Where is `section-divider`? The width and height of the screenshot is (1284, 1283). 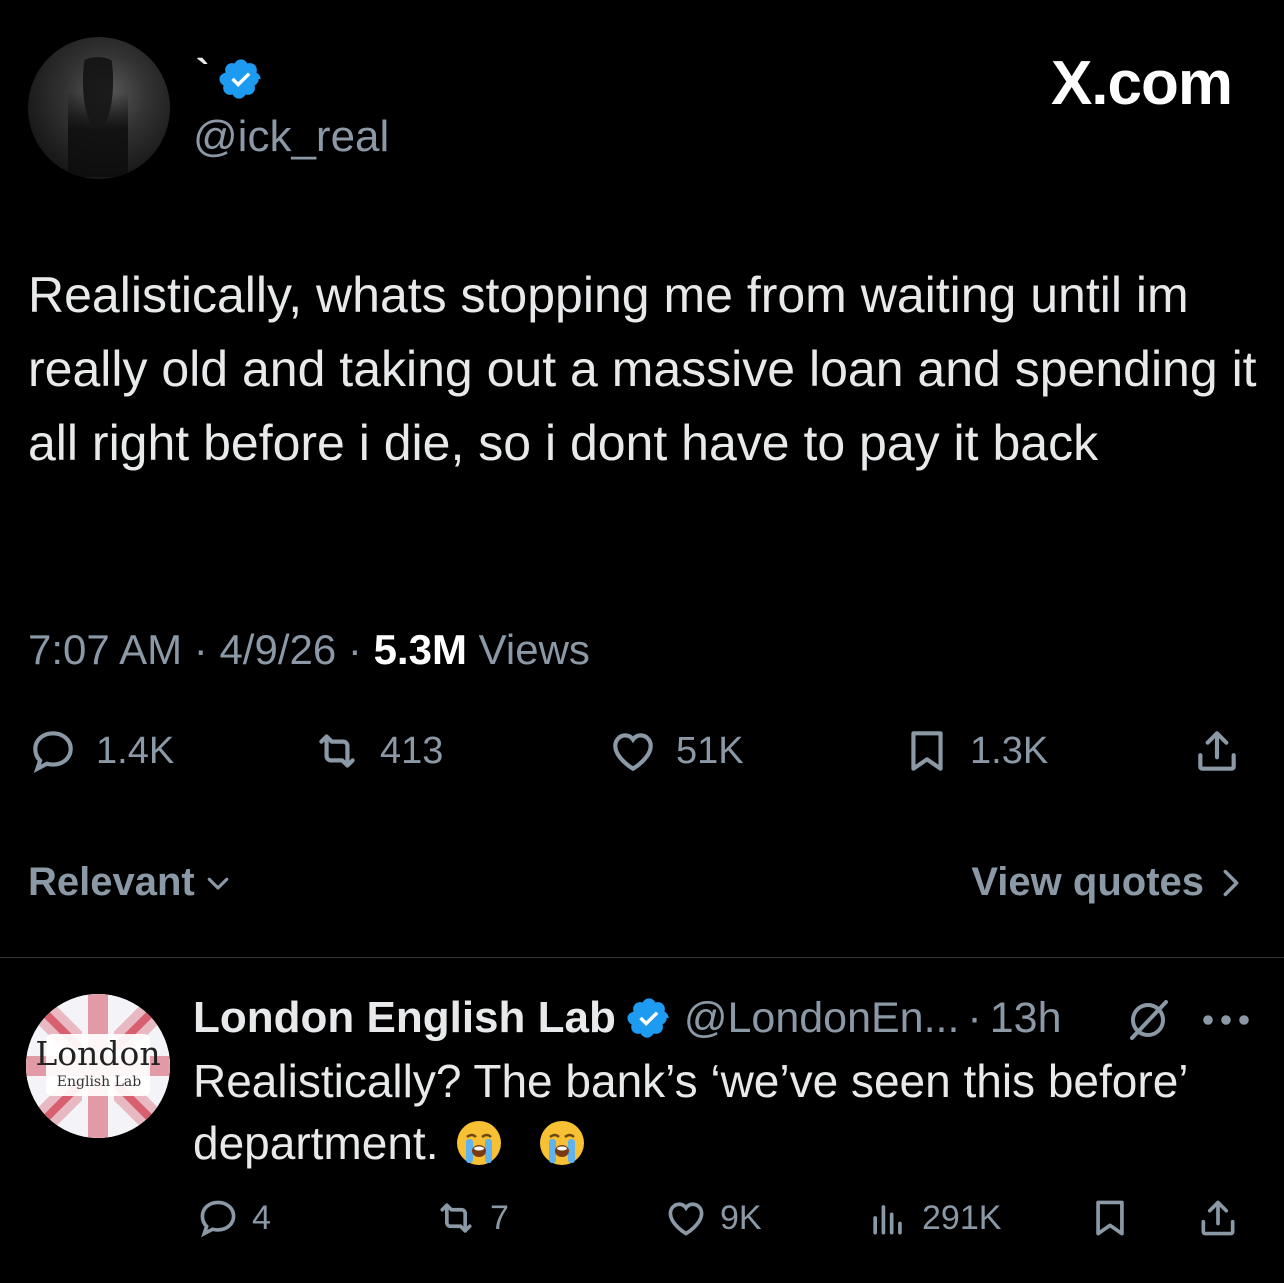 section-divider is located at coordinates (642, 957).